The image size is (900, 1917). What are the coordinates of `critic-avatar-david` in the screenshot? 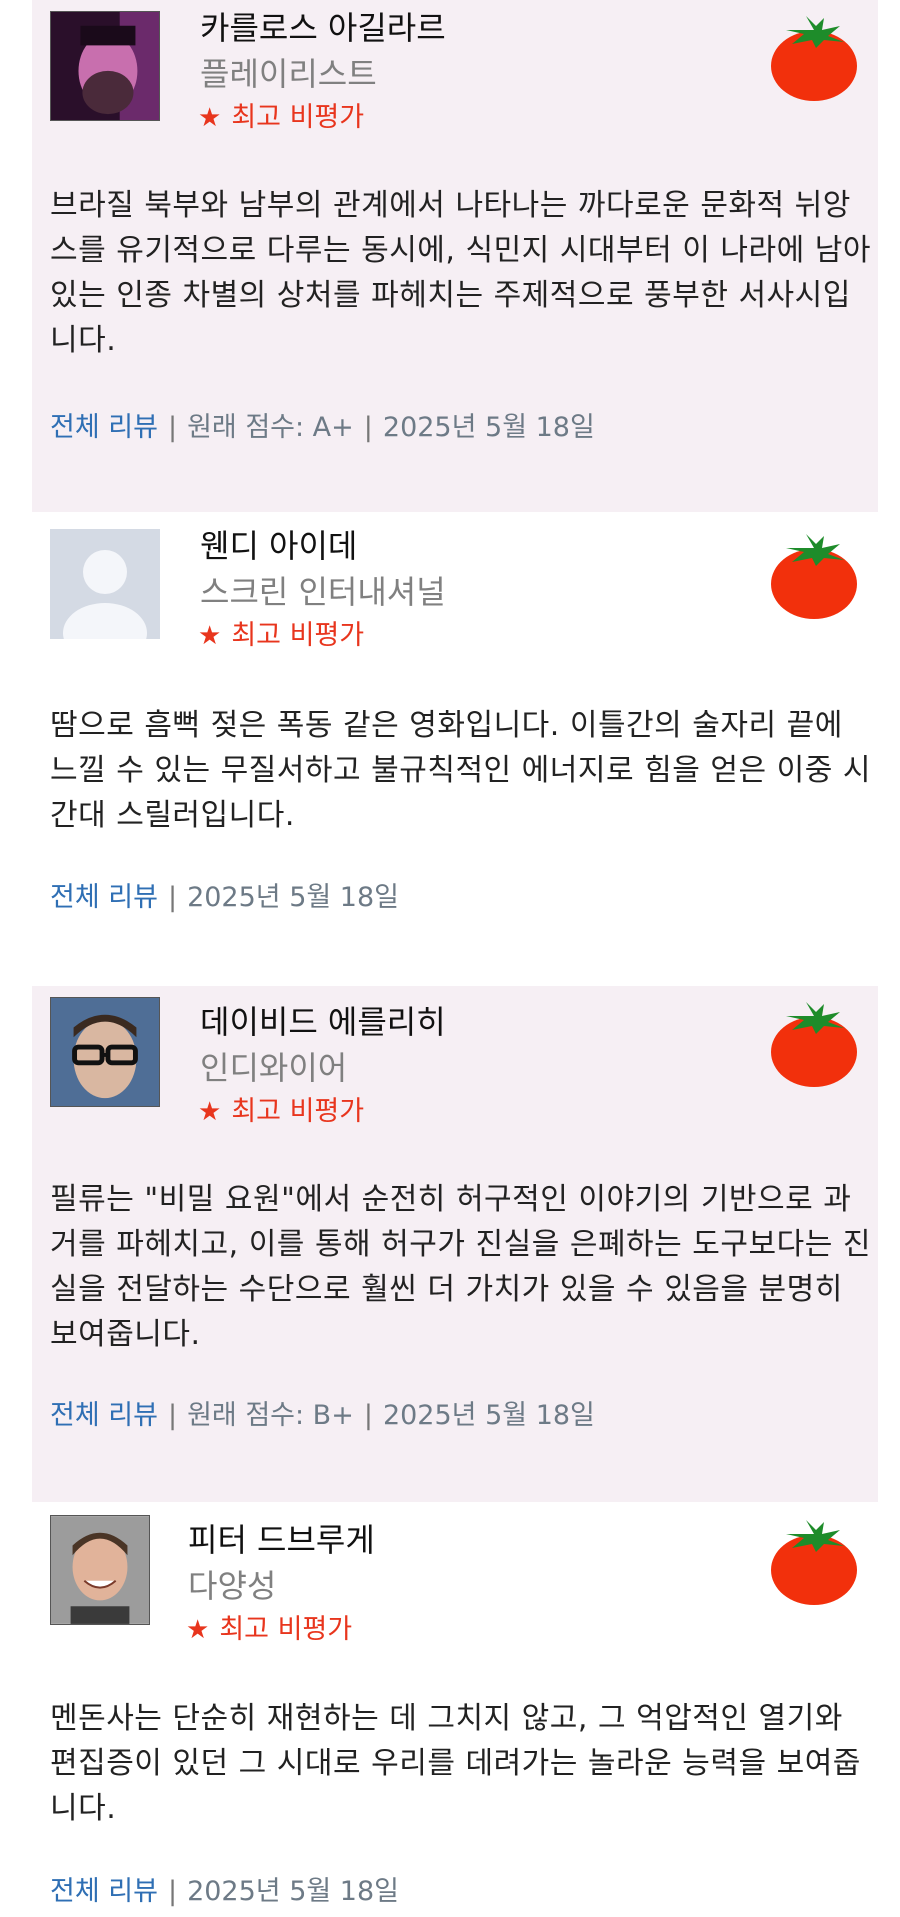 It's located at (105, 1052).